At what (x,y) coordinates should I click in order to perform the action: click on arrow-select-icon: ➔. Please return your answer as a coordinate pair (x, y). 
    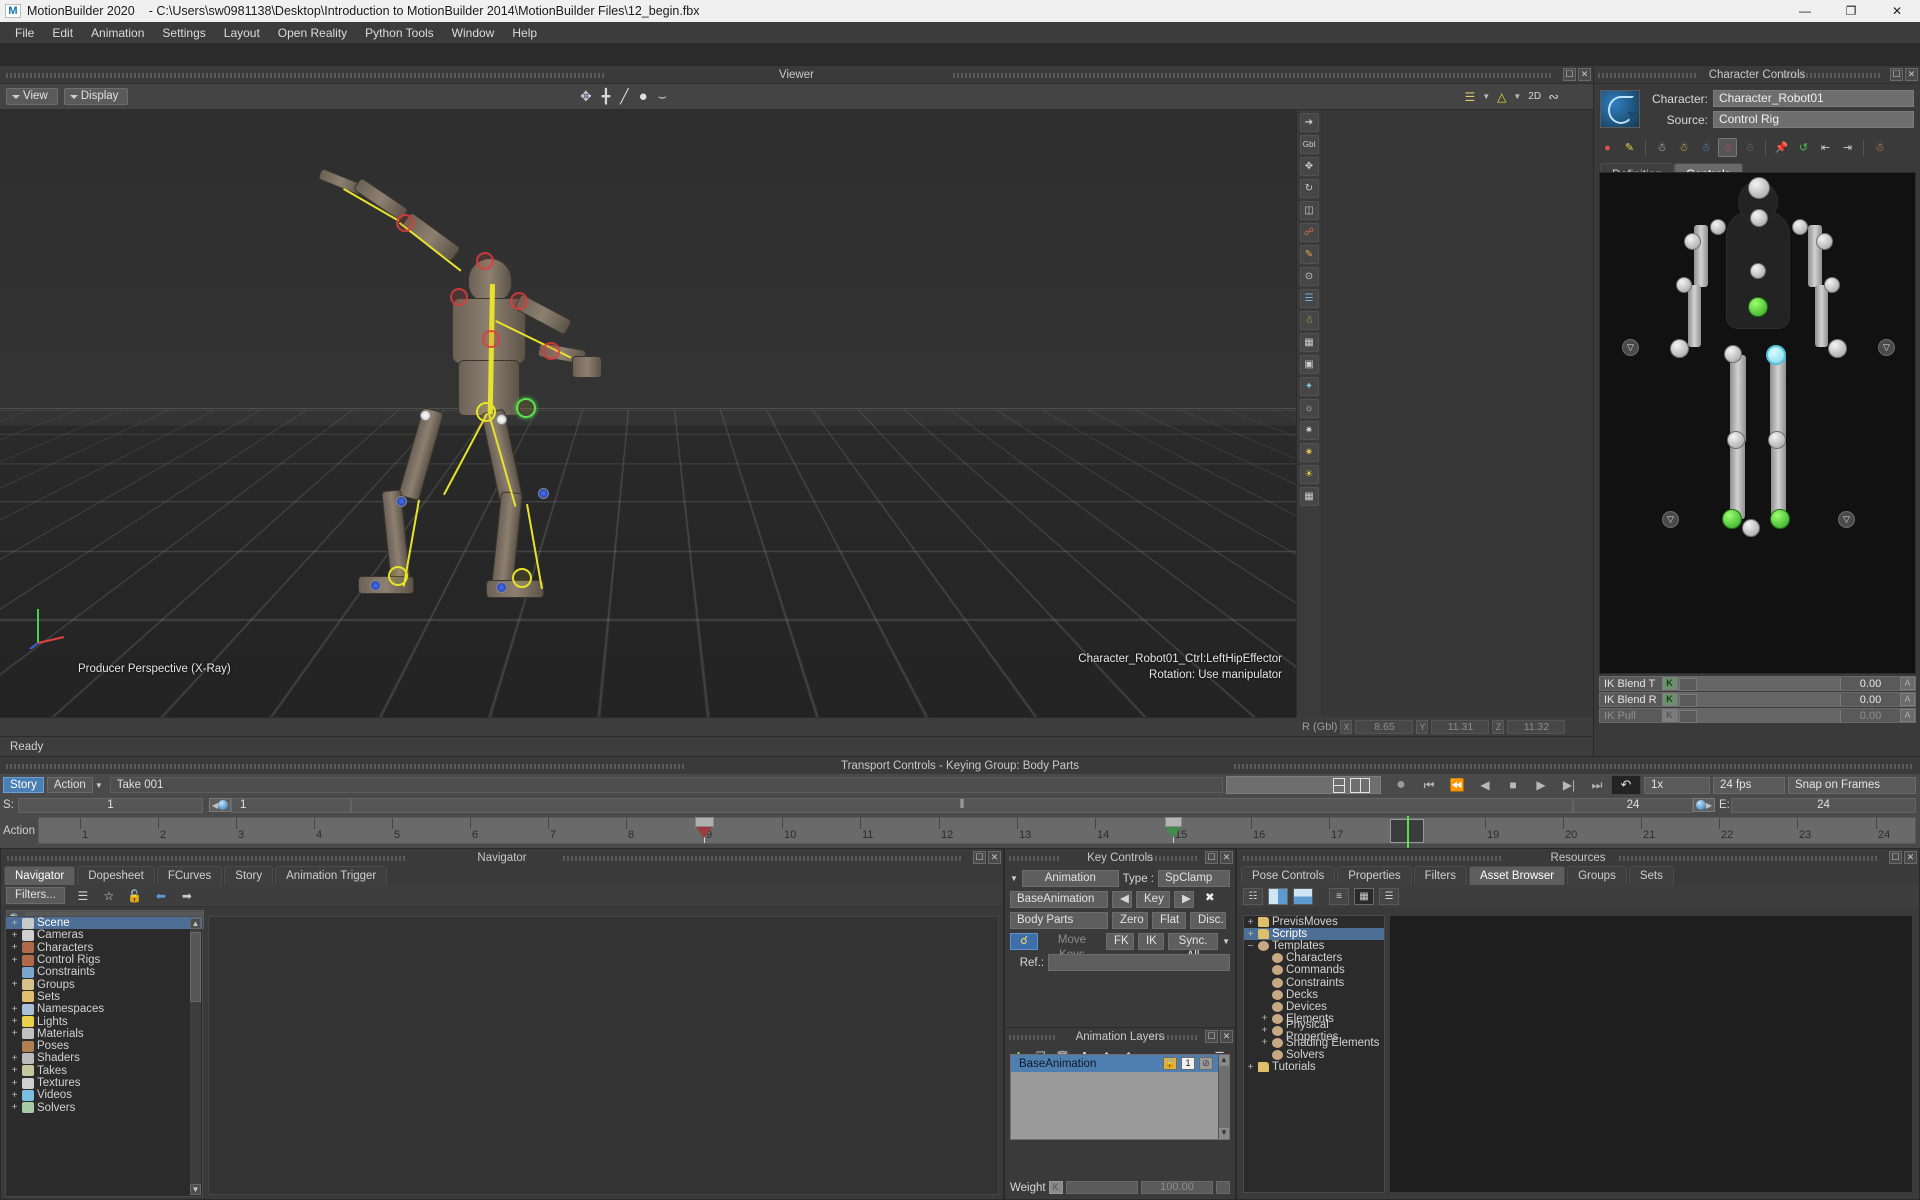
    Looking at the image, I should click on (1309, 122).